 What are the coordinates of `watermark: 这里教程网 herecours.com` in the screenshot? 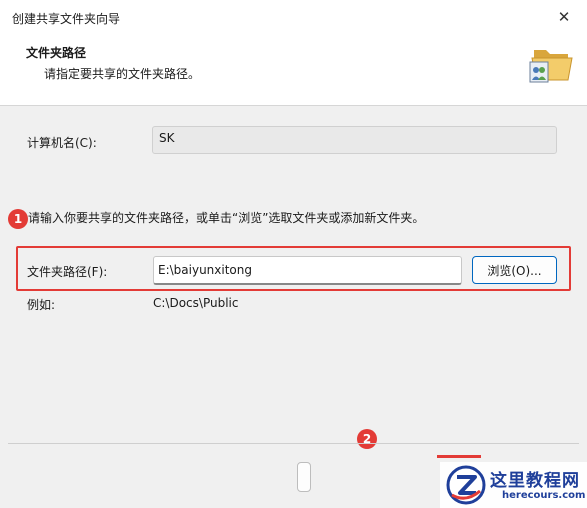 It's located at (513, 485).